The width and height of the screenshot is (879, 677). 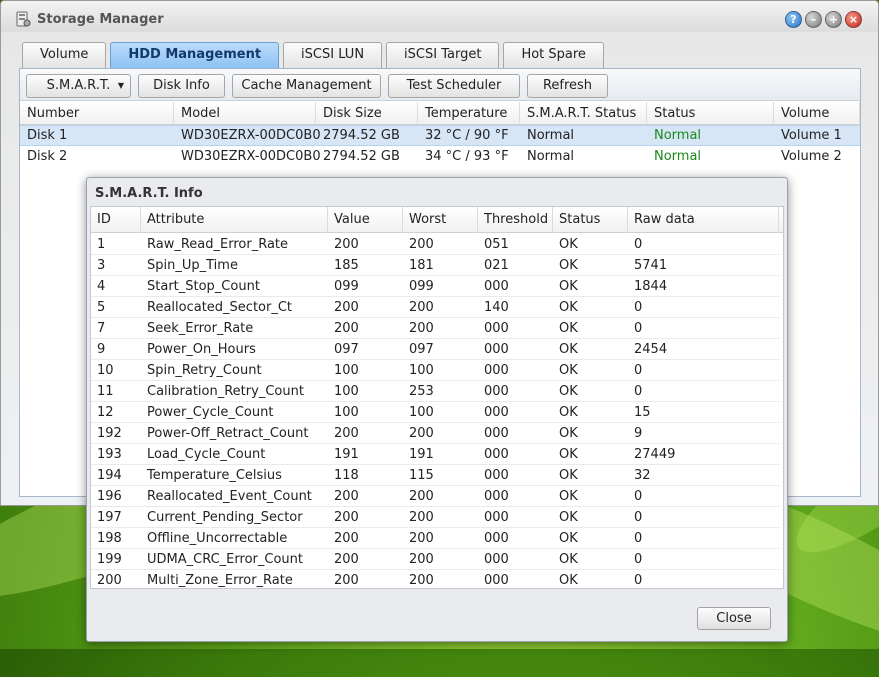 What do you see at coordinates (443, 55) in the screenshot?
I see `tab-iscsi-target: iSCSI Target` at bounding box center [443, 55].